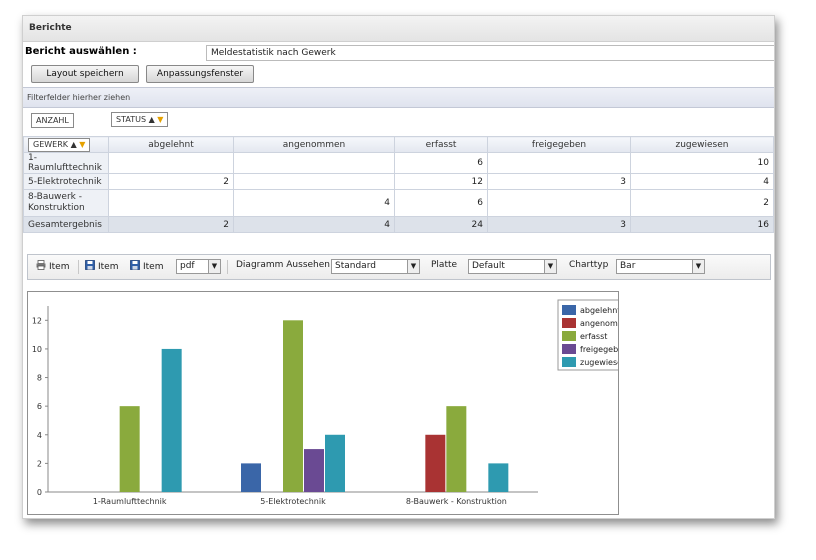 Image resolution: width=816 pixels, height=560 pixels. I want to click on total-row: Gesamtergebnis 2 4 24 3 16, so click(398, 224).